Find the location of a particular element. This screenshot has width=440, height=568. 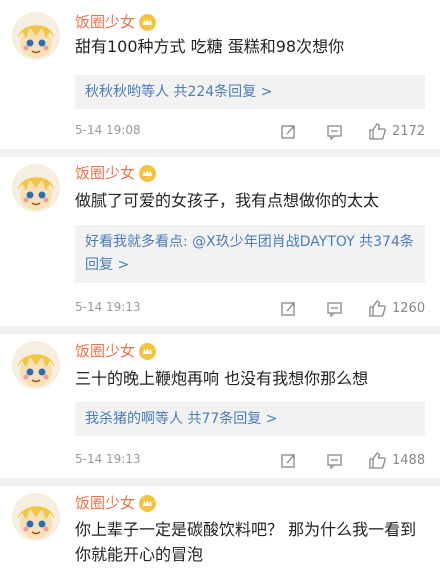

reply-summary-box: 好看我就多看点: @X玖少年团肖战DAYTOY 共374条回复 > is located at coordinates (250, 254).